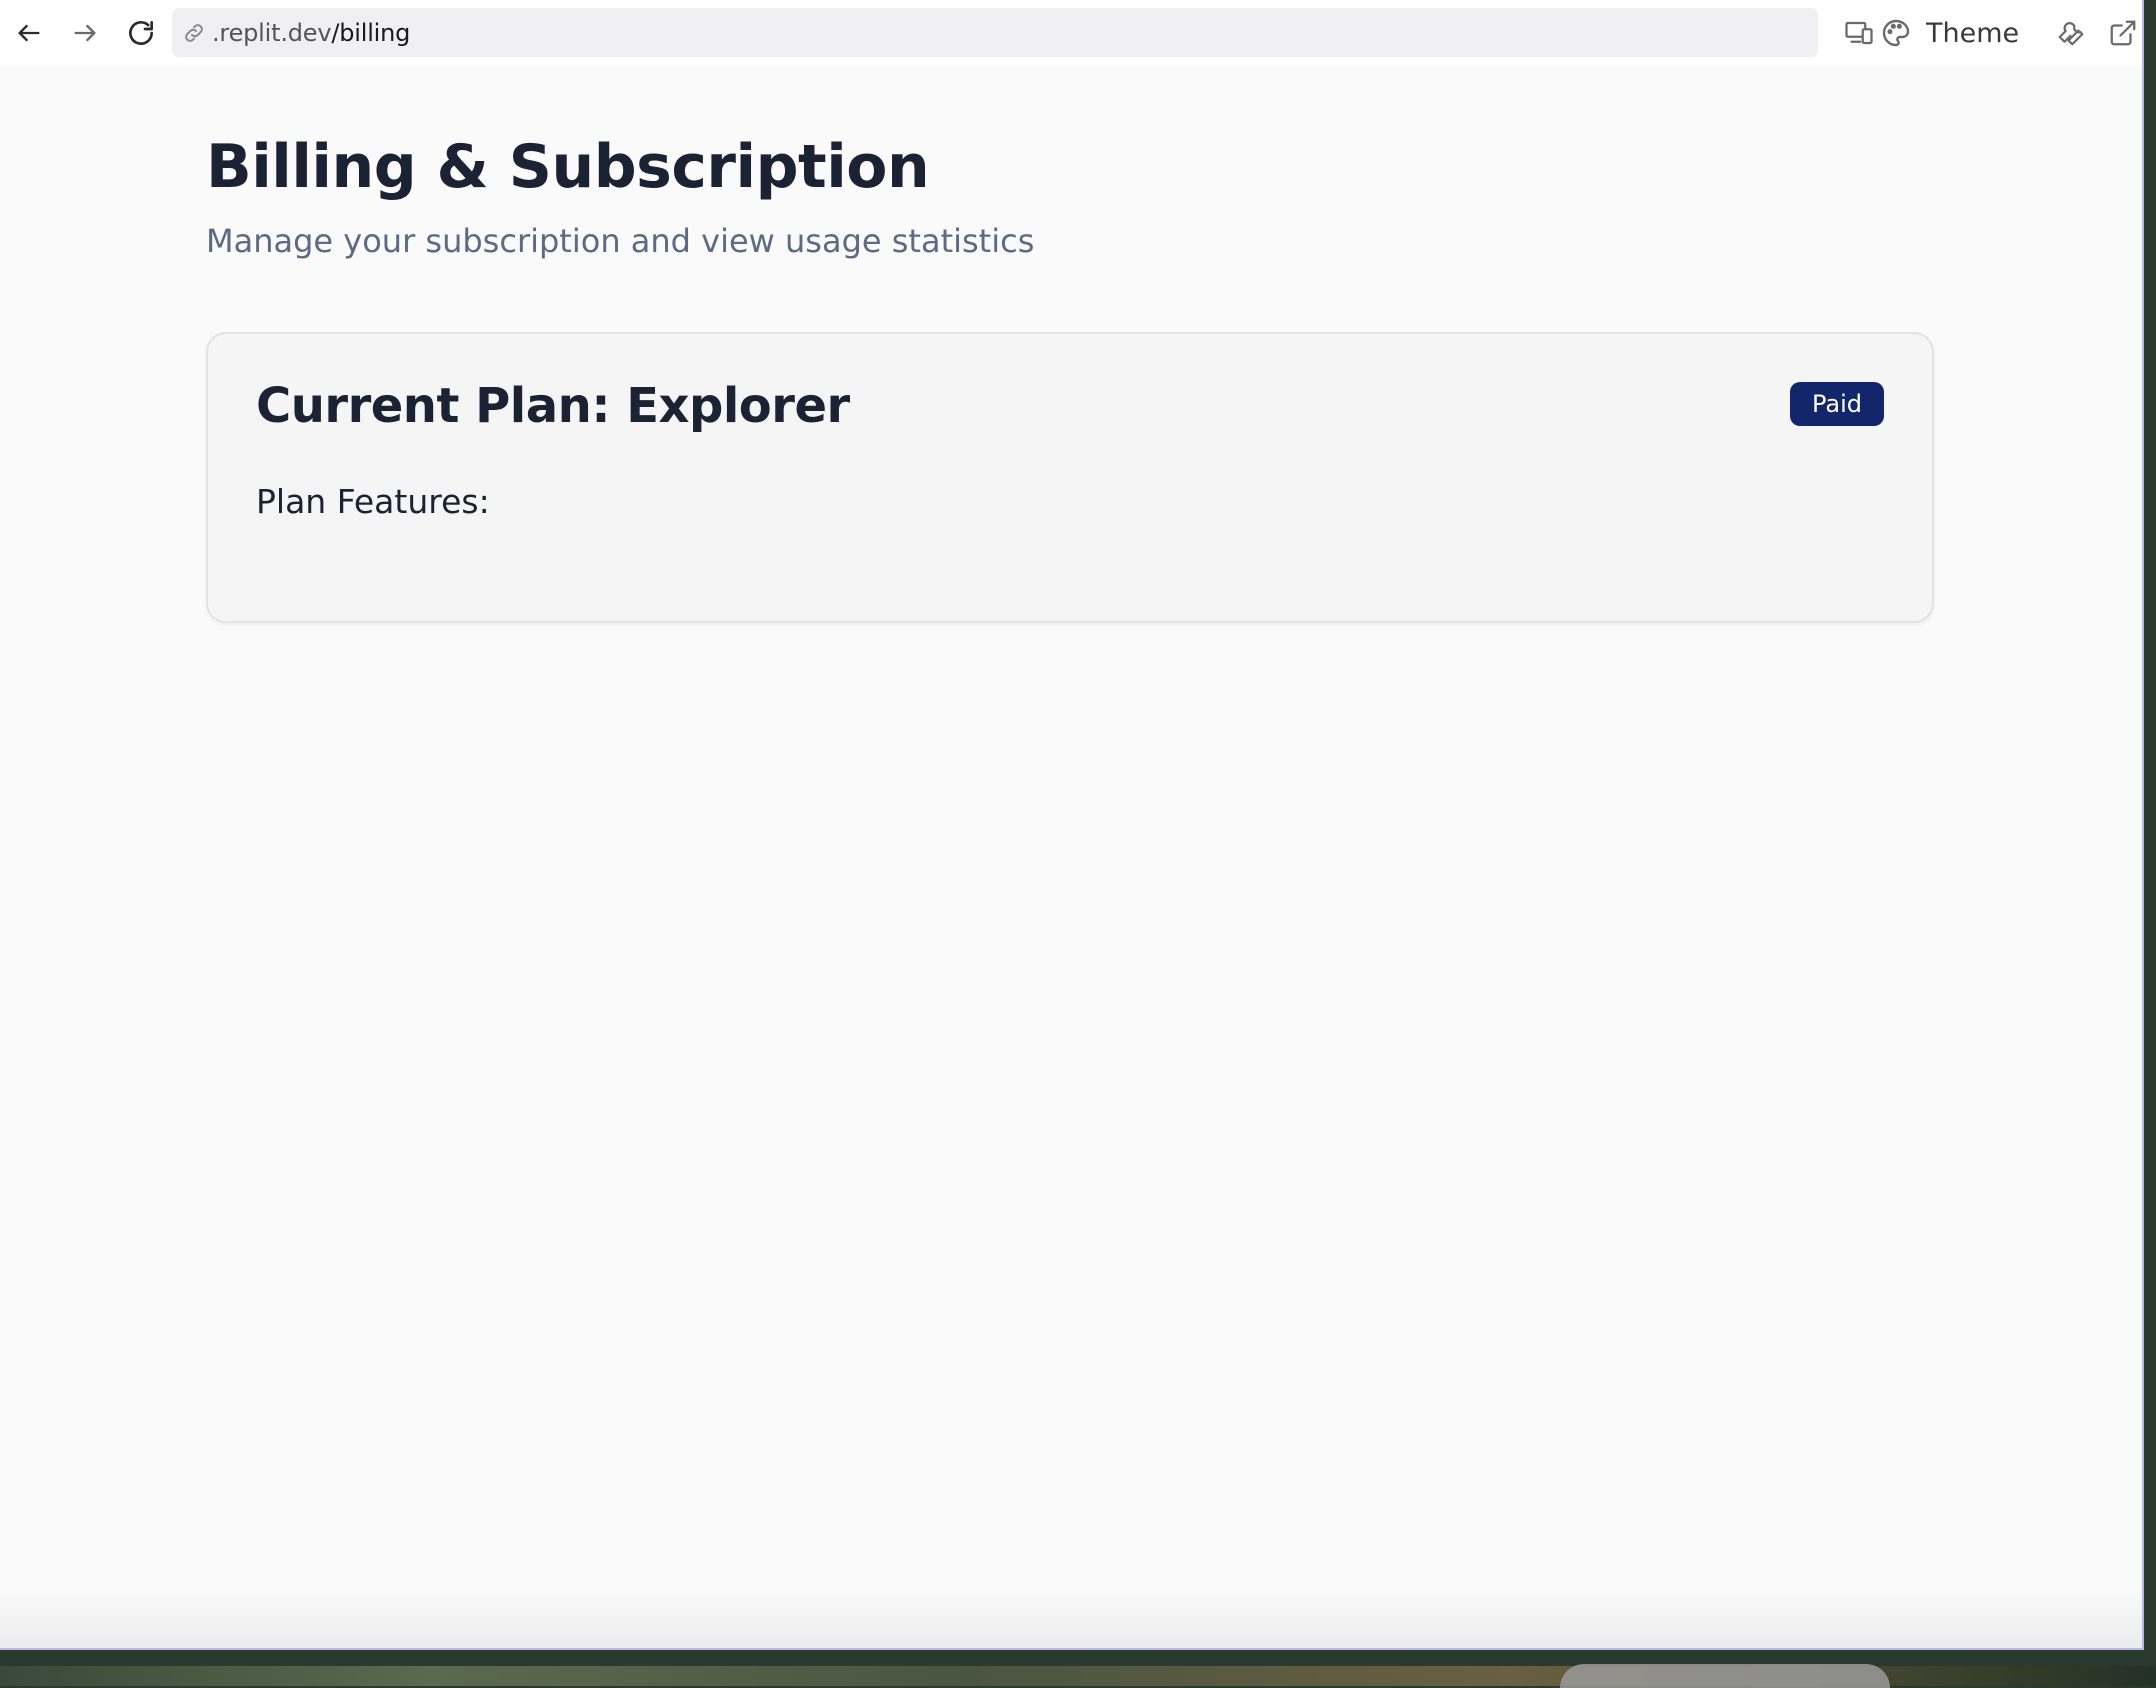  I want to click on external-link-icon, so click(2123, 33).